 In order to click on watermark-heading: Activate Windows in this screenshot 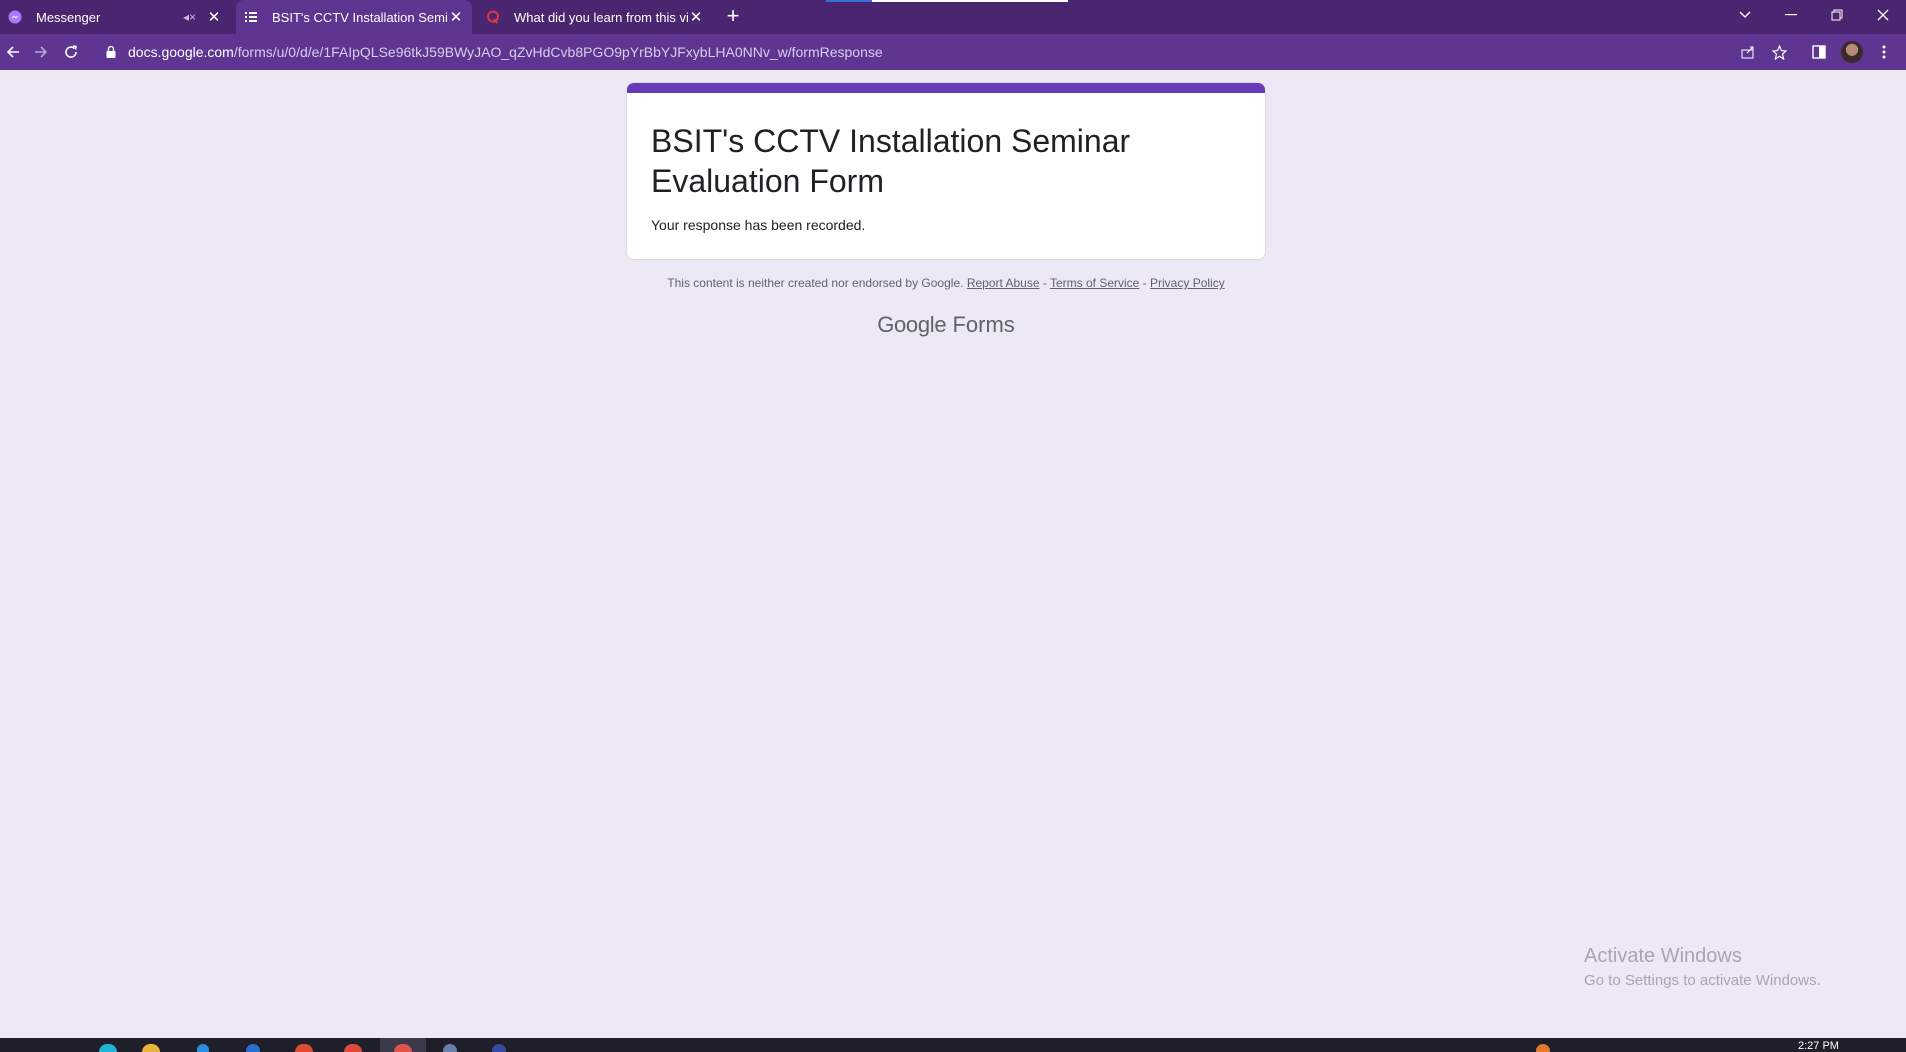, I will do `click(1663, 956)`.